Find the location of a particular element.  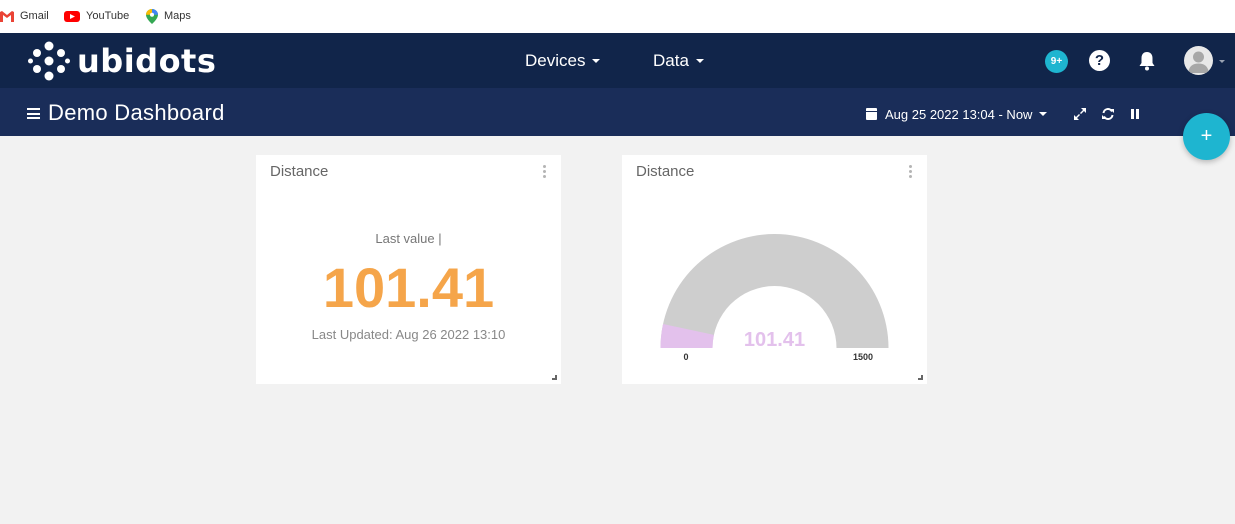

bookmark-maps: Maps is located at coordinates (168, 16).